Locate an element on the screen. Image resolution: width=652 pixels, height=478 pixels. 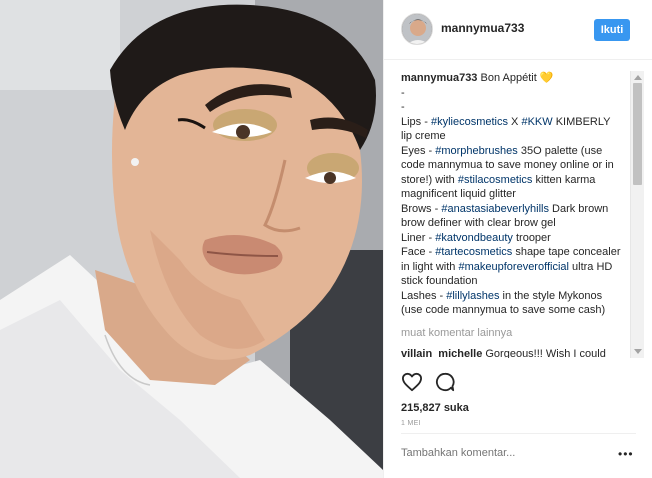
caption-text: 💛 is located at coordinates (546, 78).